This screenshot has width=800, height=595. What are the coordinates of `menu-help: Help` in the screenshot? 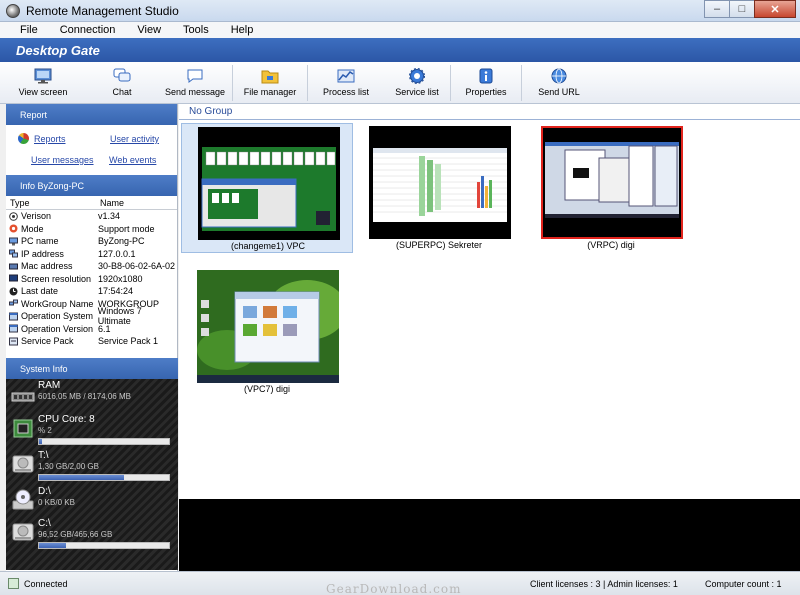 It's located at (242, 30).